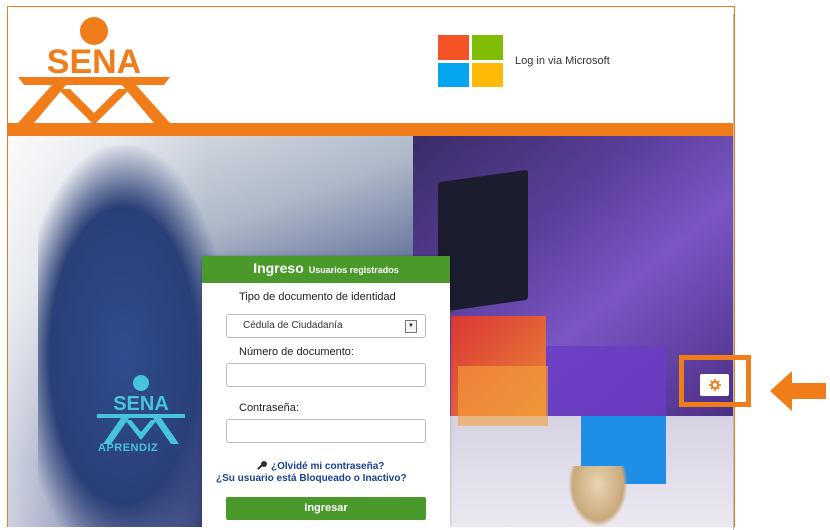 Image resolution: width=830 pixels, height=530 pixels. I want to click on shirt-logo: SENA, so click(141, 409).